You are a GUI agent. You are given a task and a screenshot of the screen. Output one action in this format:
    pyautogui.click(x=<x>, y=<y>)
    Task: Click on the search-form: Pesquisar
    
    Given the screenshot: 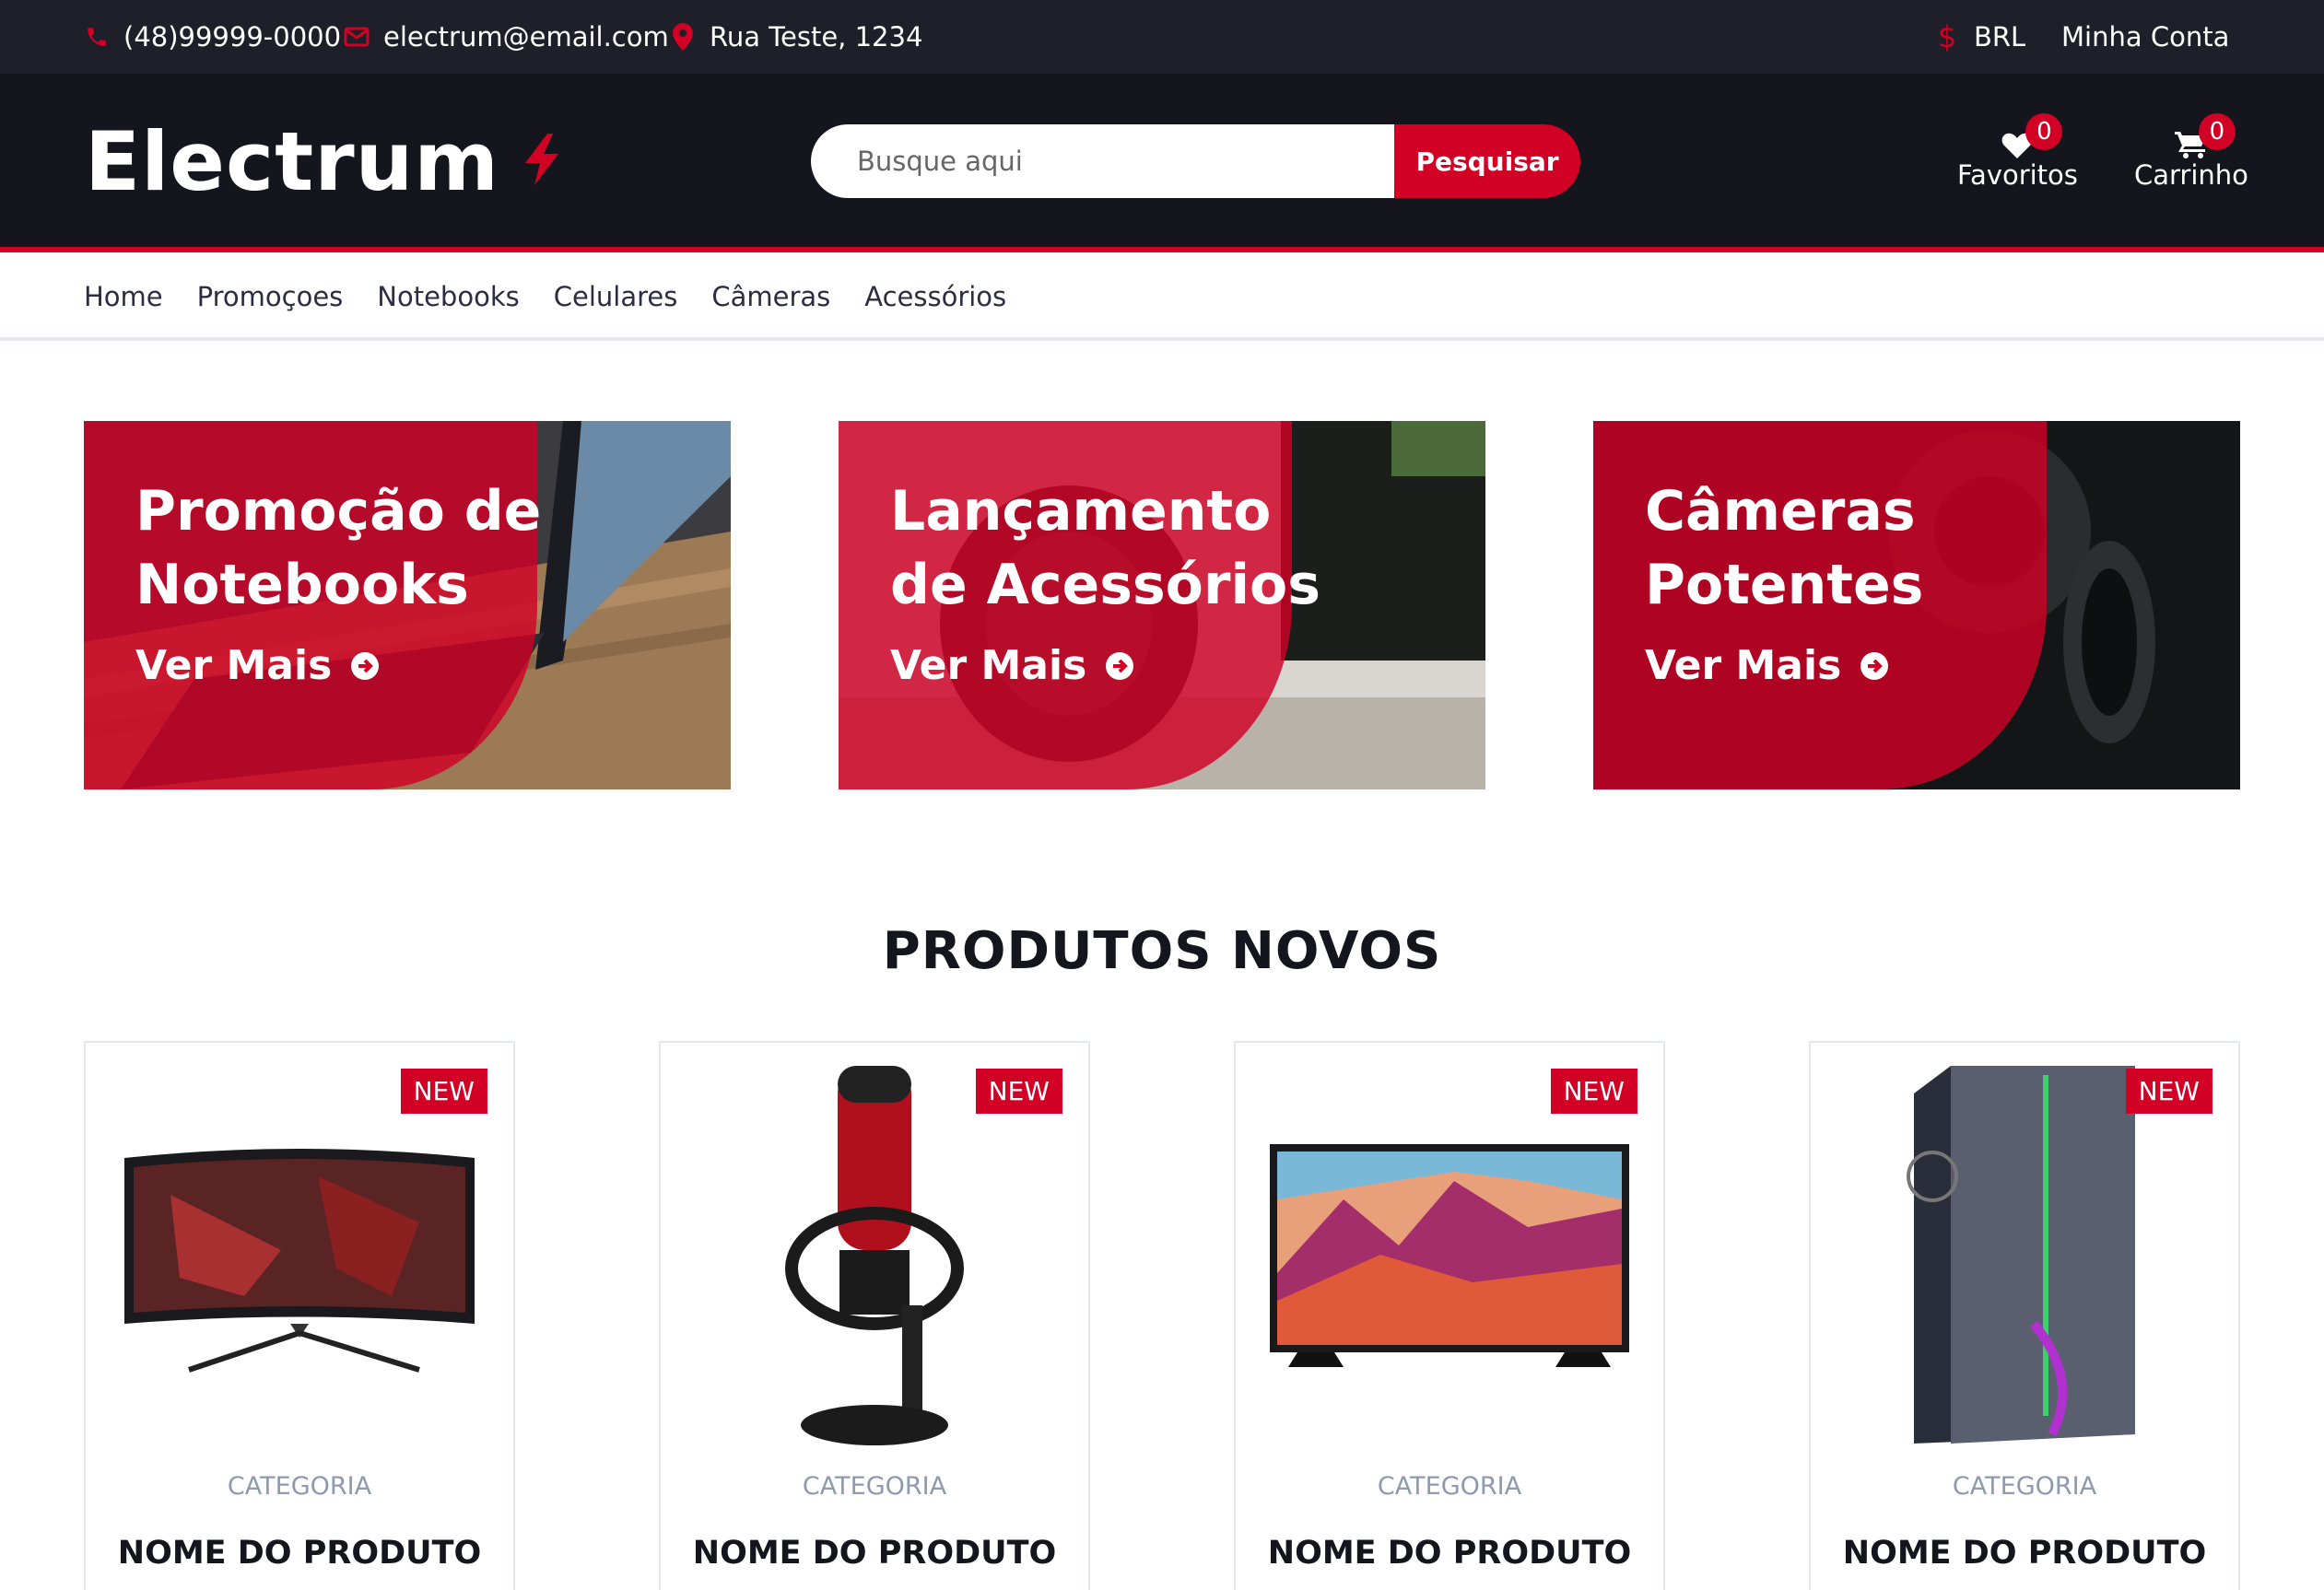 What is the action you would take?
    pyautogui.click(x=1195, y=161)
    